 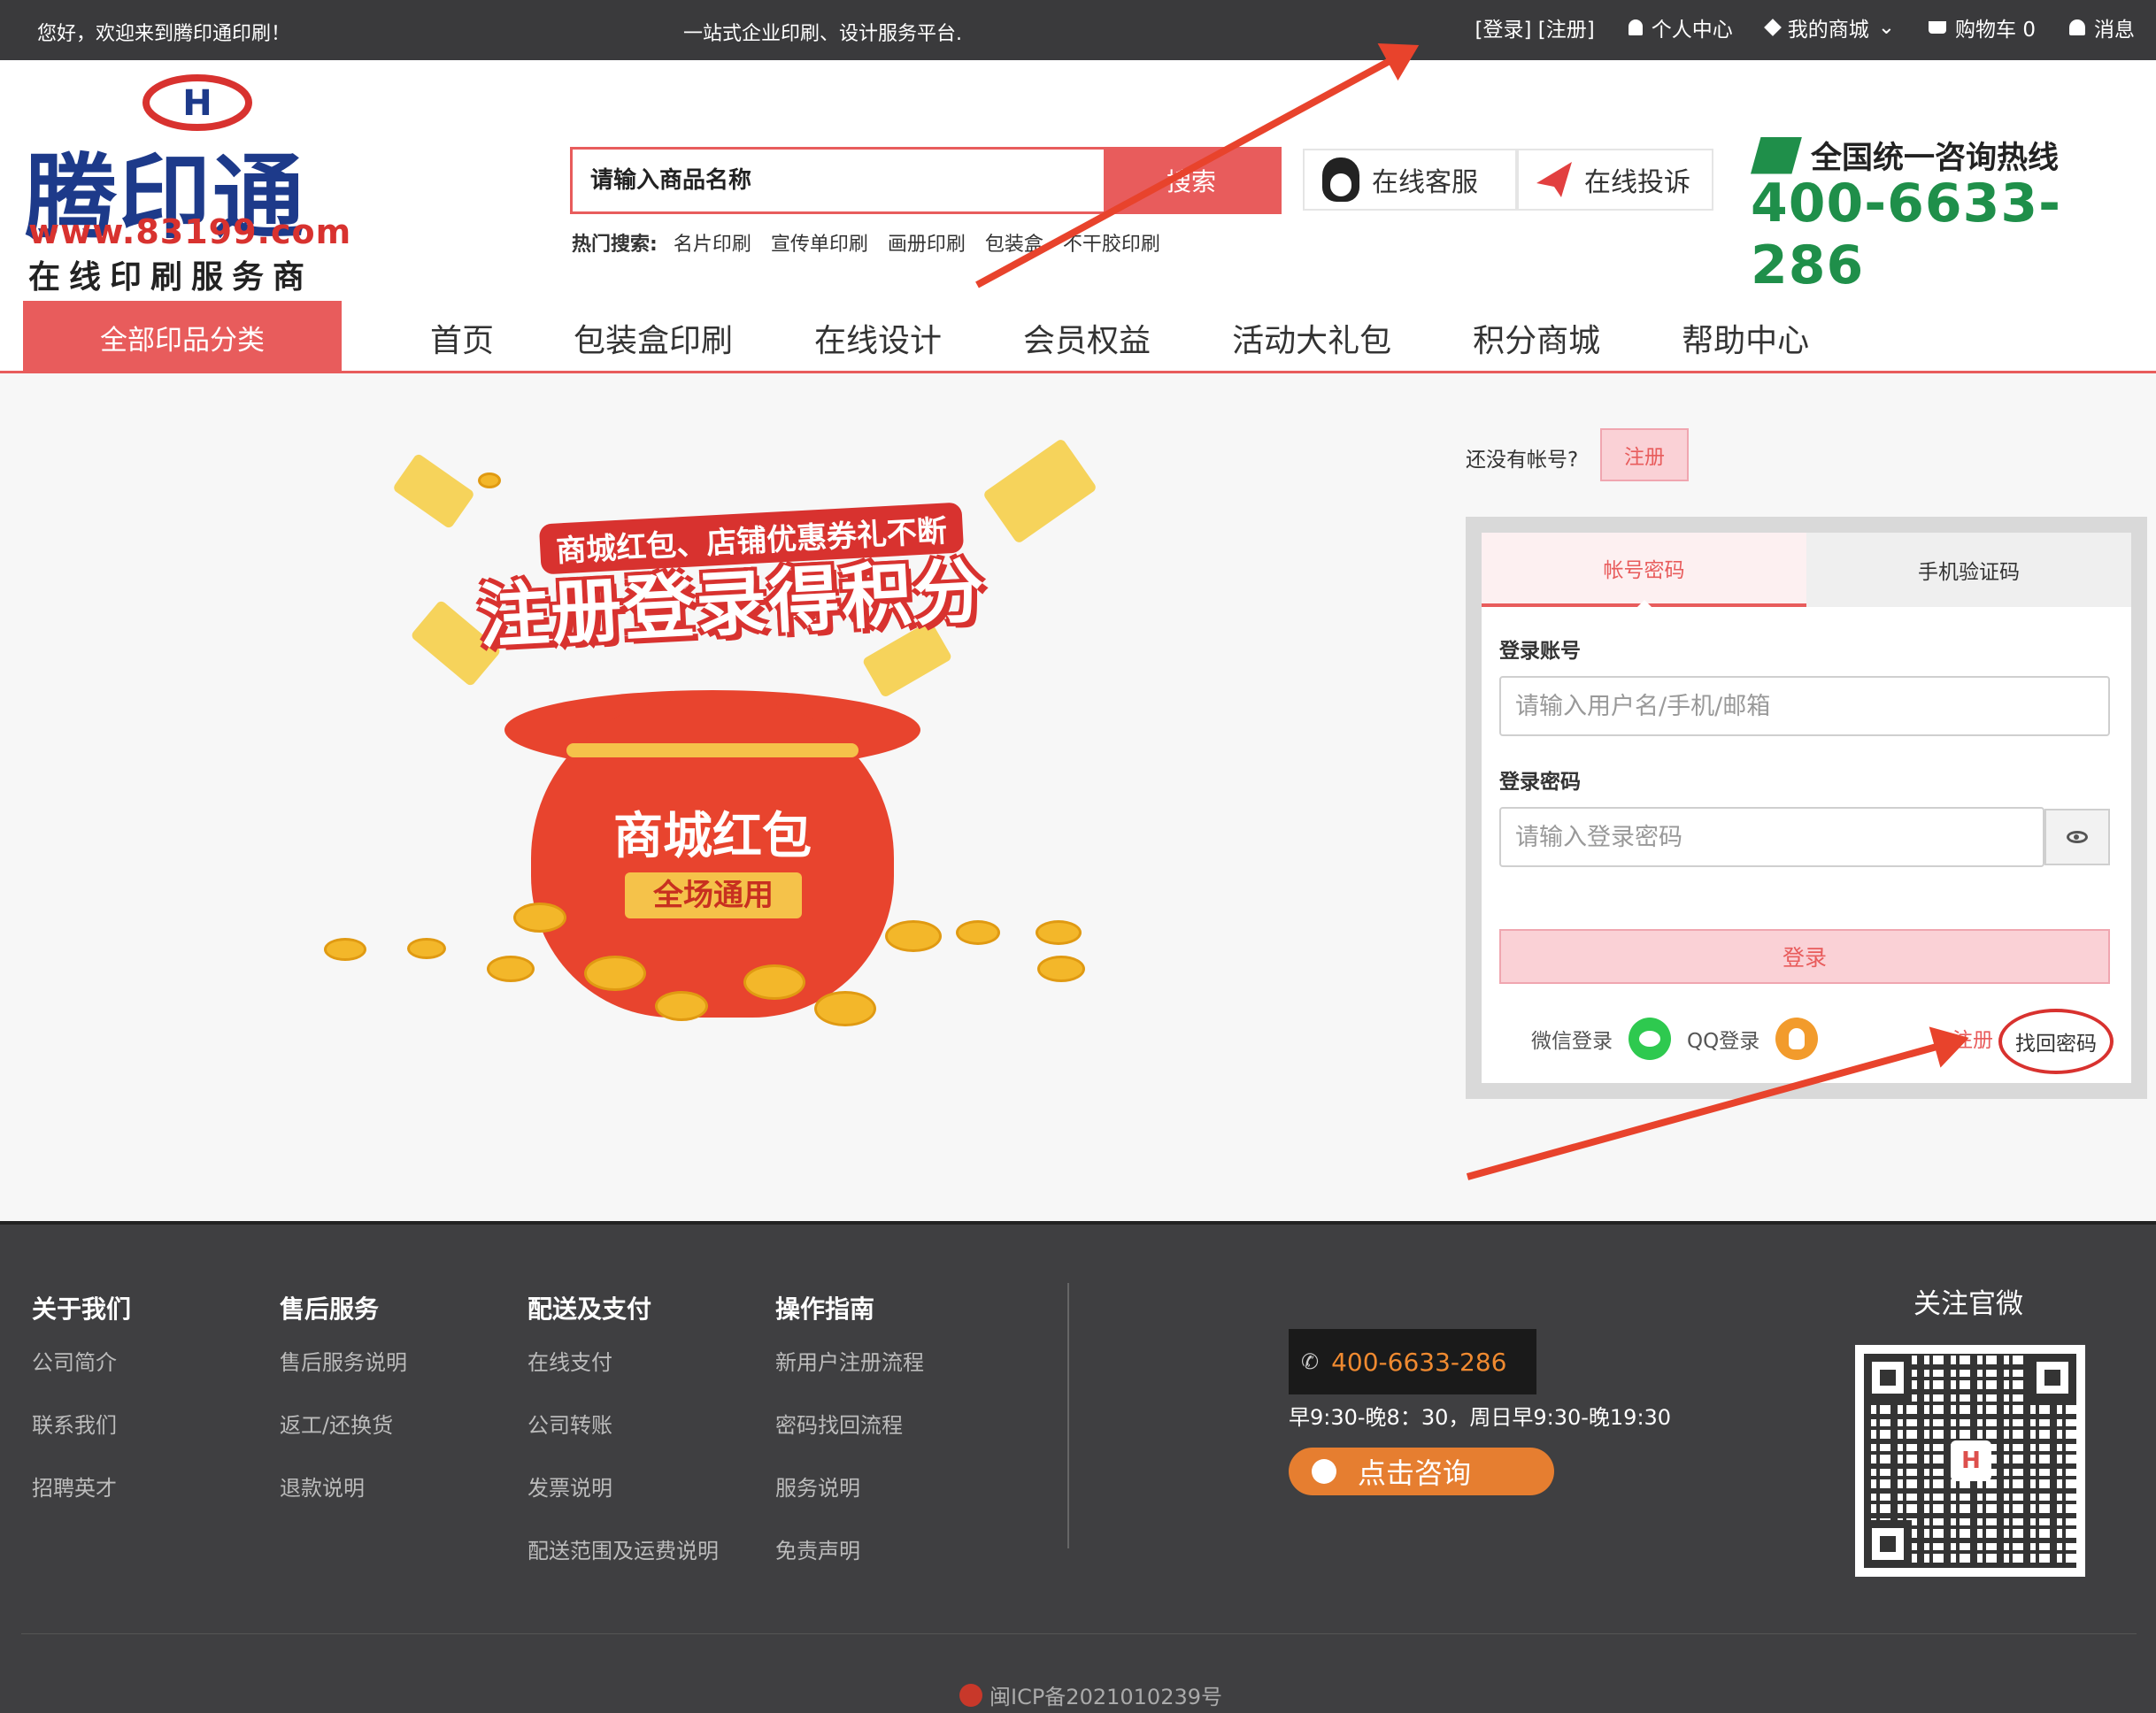 I want to click on footer-link: 服务说明, so click(x=849, y=1486).